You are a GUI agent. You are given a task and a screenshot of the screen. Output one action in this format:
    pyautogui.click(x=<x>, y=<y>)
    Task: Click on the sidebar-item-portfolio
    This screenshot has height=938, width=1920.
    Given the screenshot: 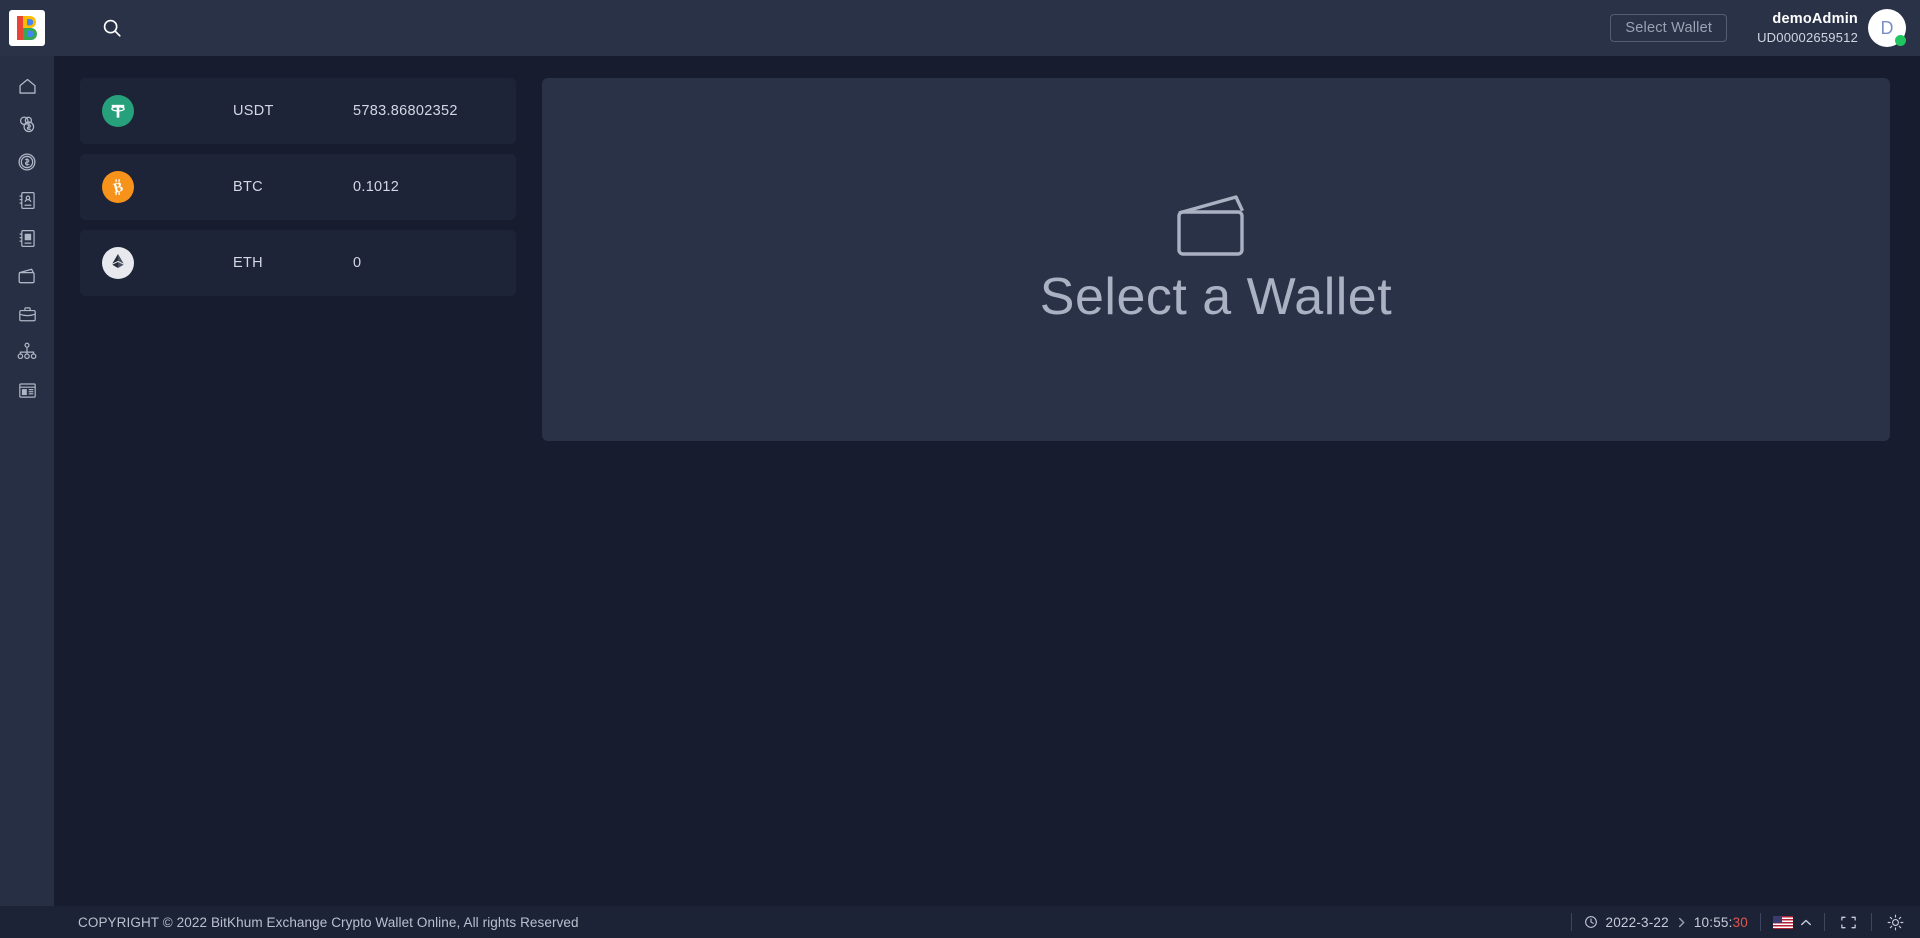 What is the action you would take?
    pyautogui.click(x=27, y=314)
    